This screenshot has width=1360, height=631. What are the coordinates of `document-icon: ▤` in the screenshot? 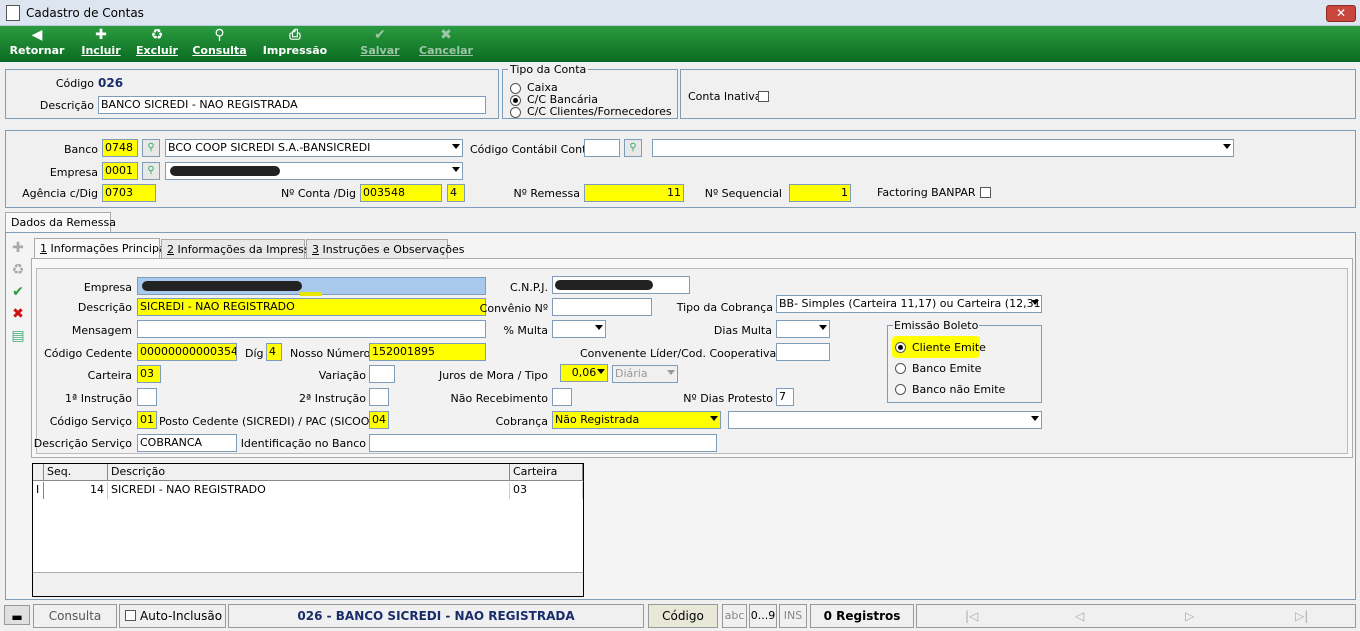 It's located at (18, 336).